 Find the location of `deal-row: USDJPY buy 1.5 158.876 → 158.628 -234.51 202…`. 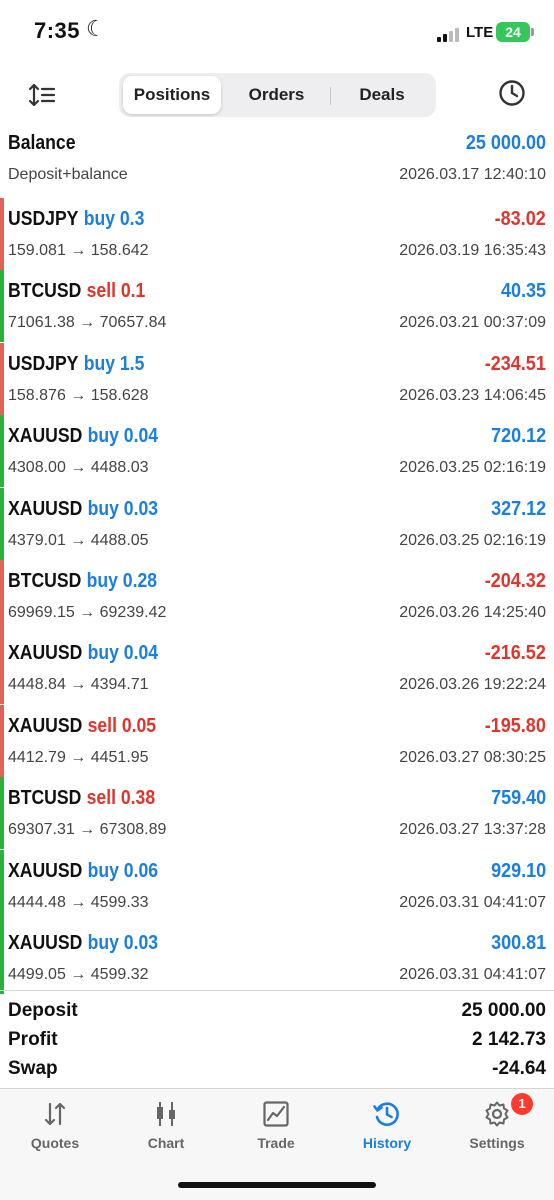

deal-row: USDJPY buy 1.5 158.876 → 158.628 -234.51 202… is located at coordinates (277, 378).